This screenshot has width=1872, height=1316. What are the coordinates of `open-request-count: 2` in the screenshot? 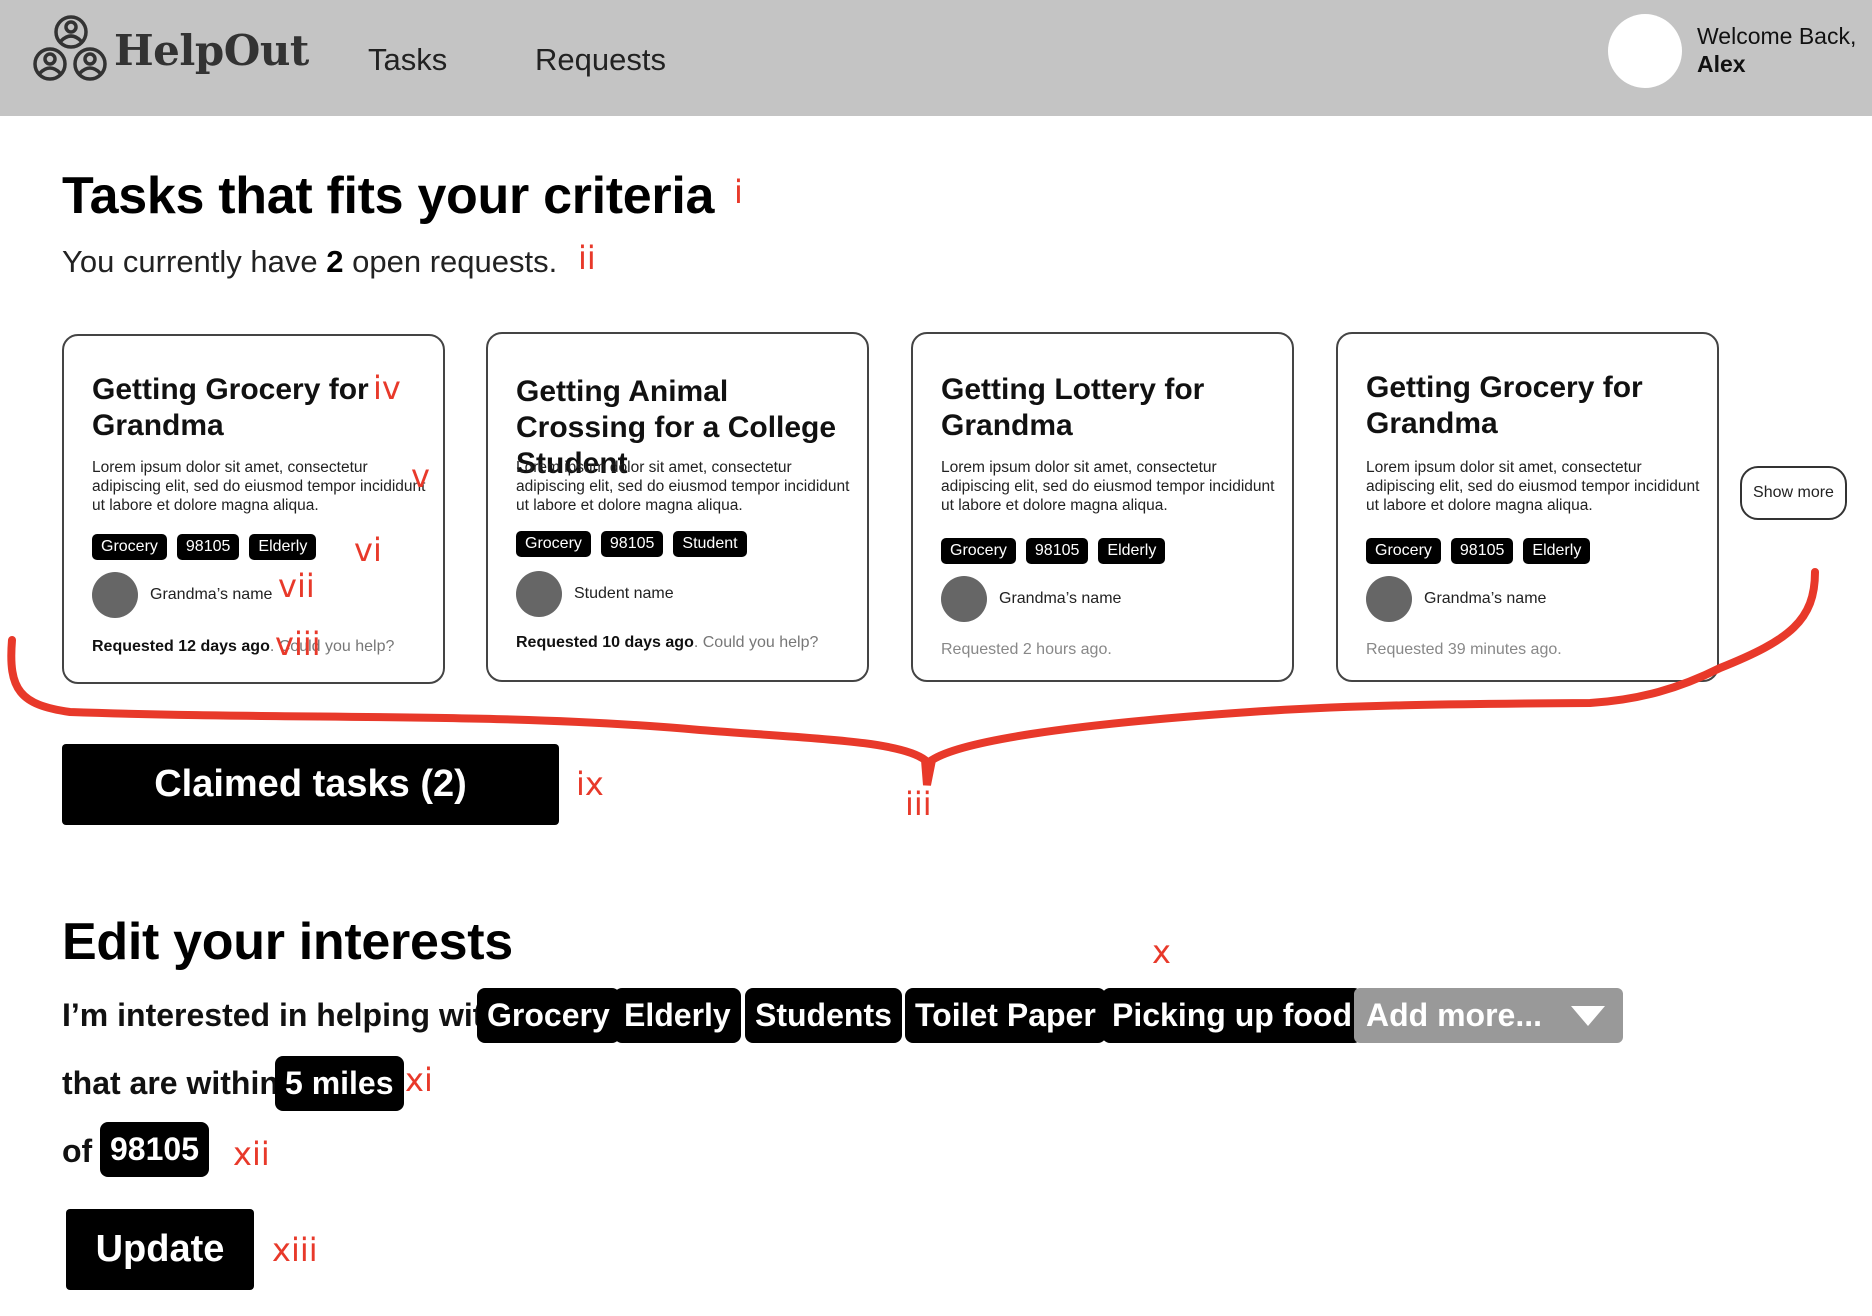 It's located at (335, 261).